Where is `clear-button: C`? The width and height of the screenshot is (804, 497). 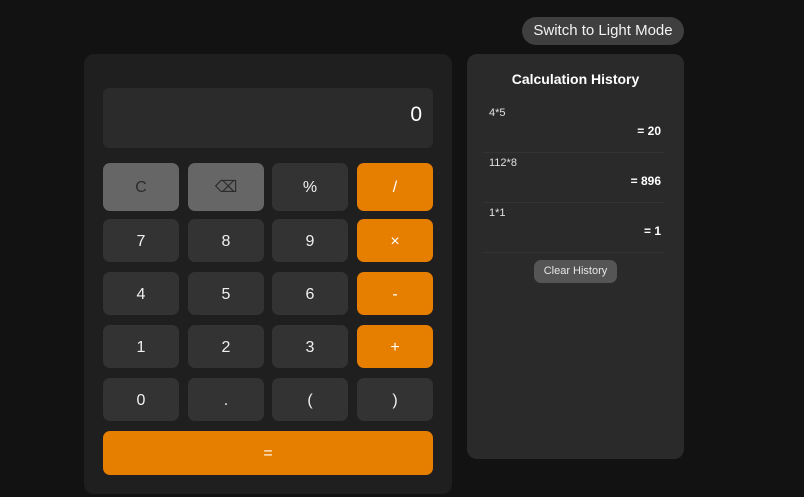
clear-button: C is located at coordinates (141, 187).